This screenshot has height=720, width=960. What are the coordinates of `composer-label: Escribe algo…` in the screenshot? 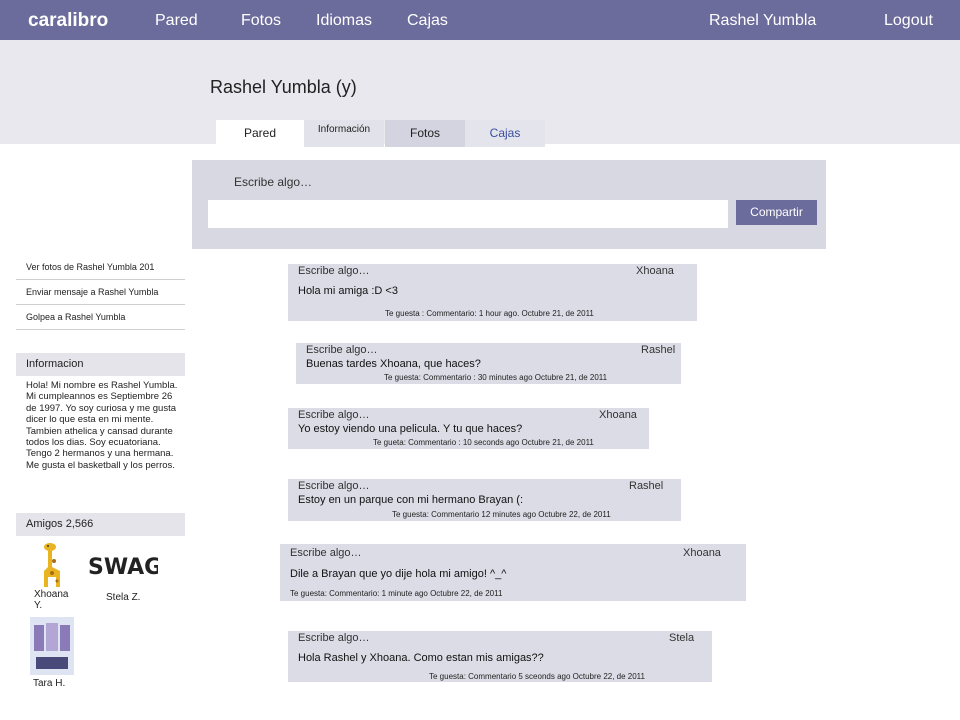 It's located at (273, 182).